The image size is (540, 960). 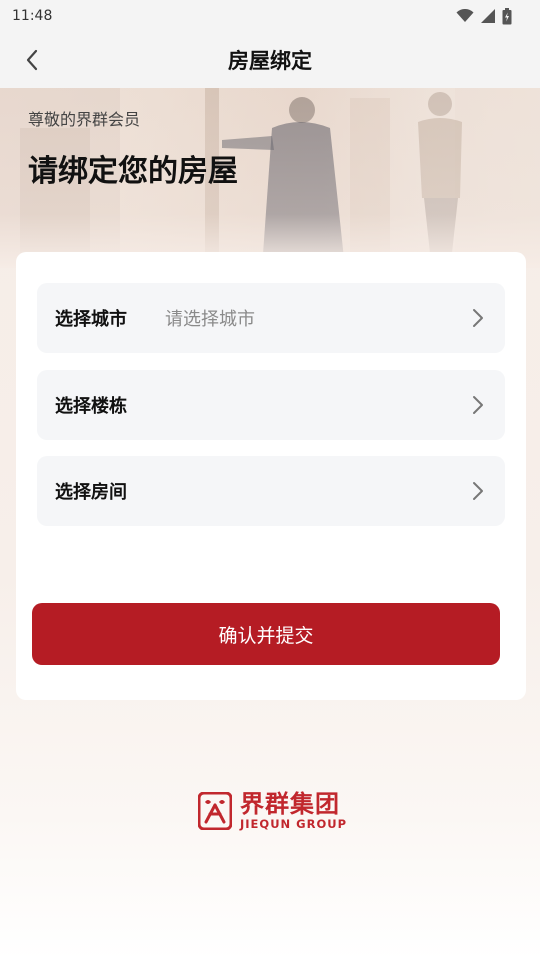 What do you see at coordinates (293, 824) in the screenshot?
I see `brand-name-en: JIEQUN GROUP` at bounding box center [293, 824].